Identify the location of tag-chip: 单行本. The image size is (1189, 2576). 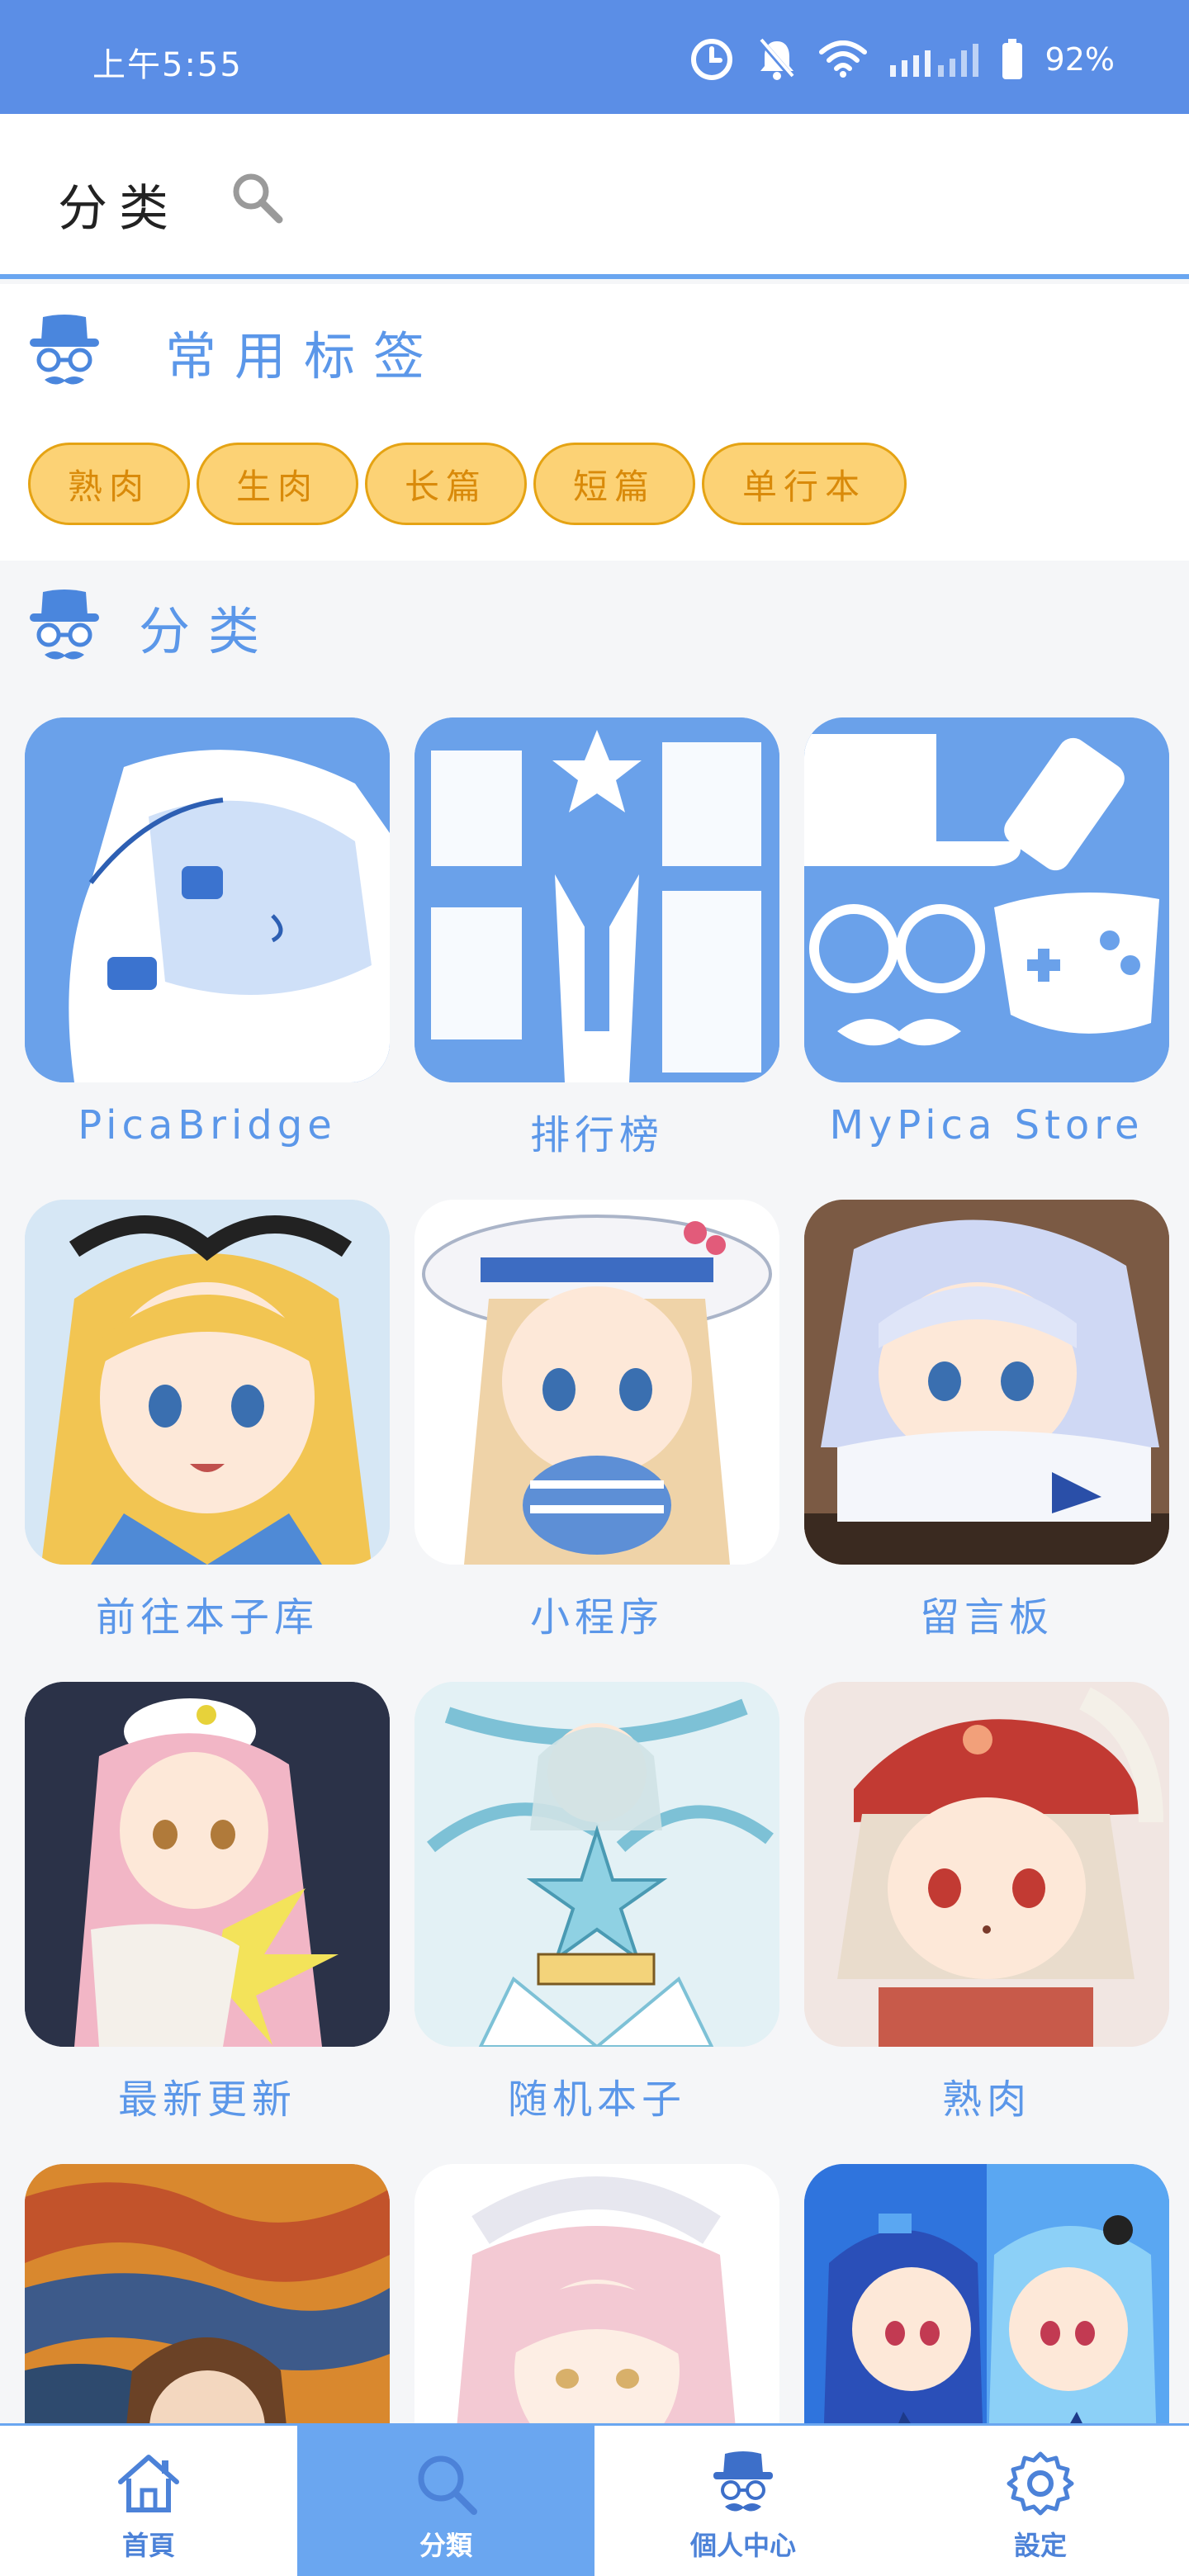
(804, 484).